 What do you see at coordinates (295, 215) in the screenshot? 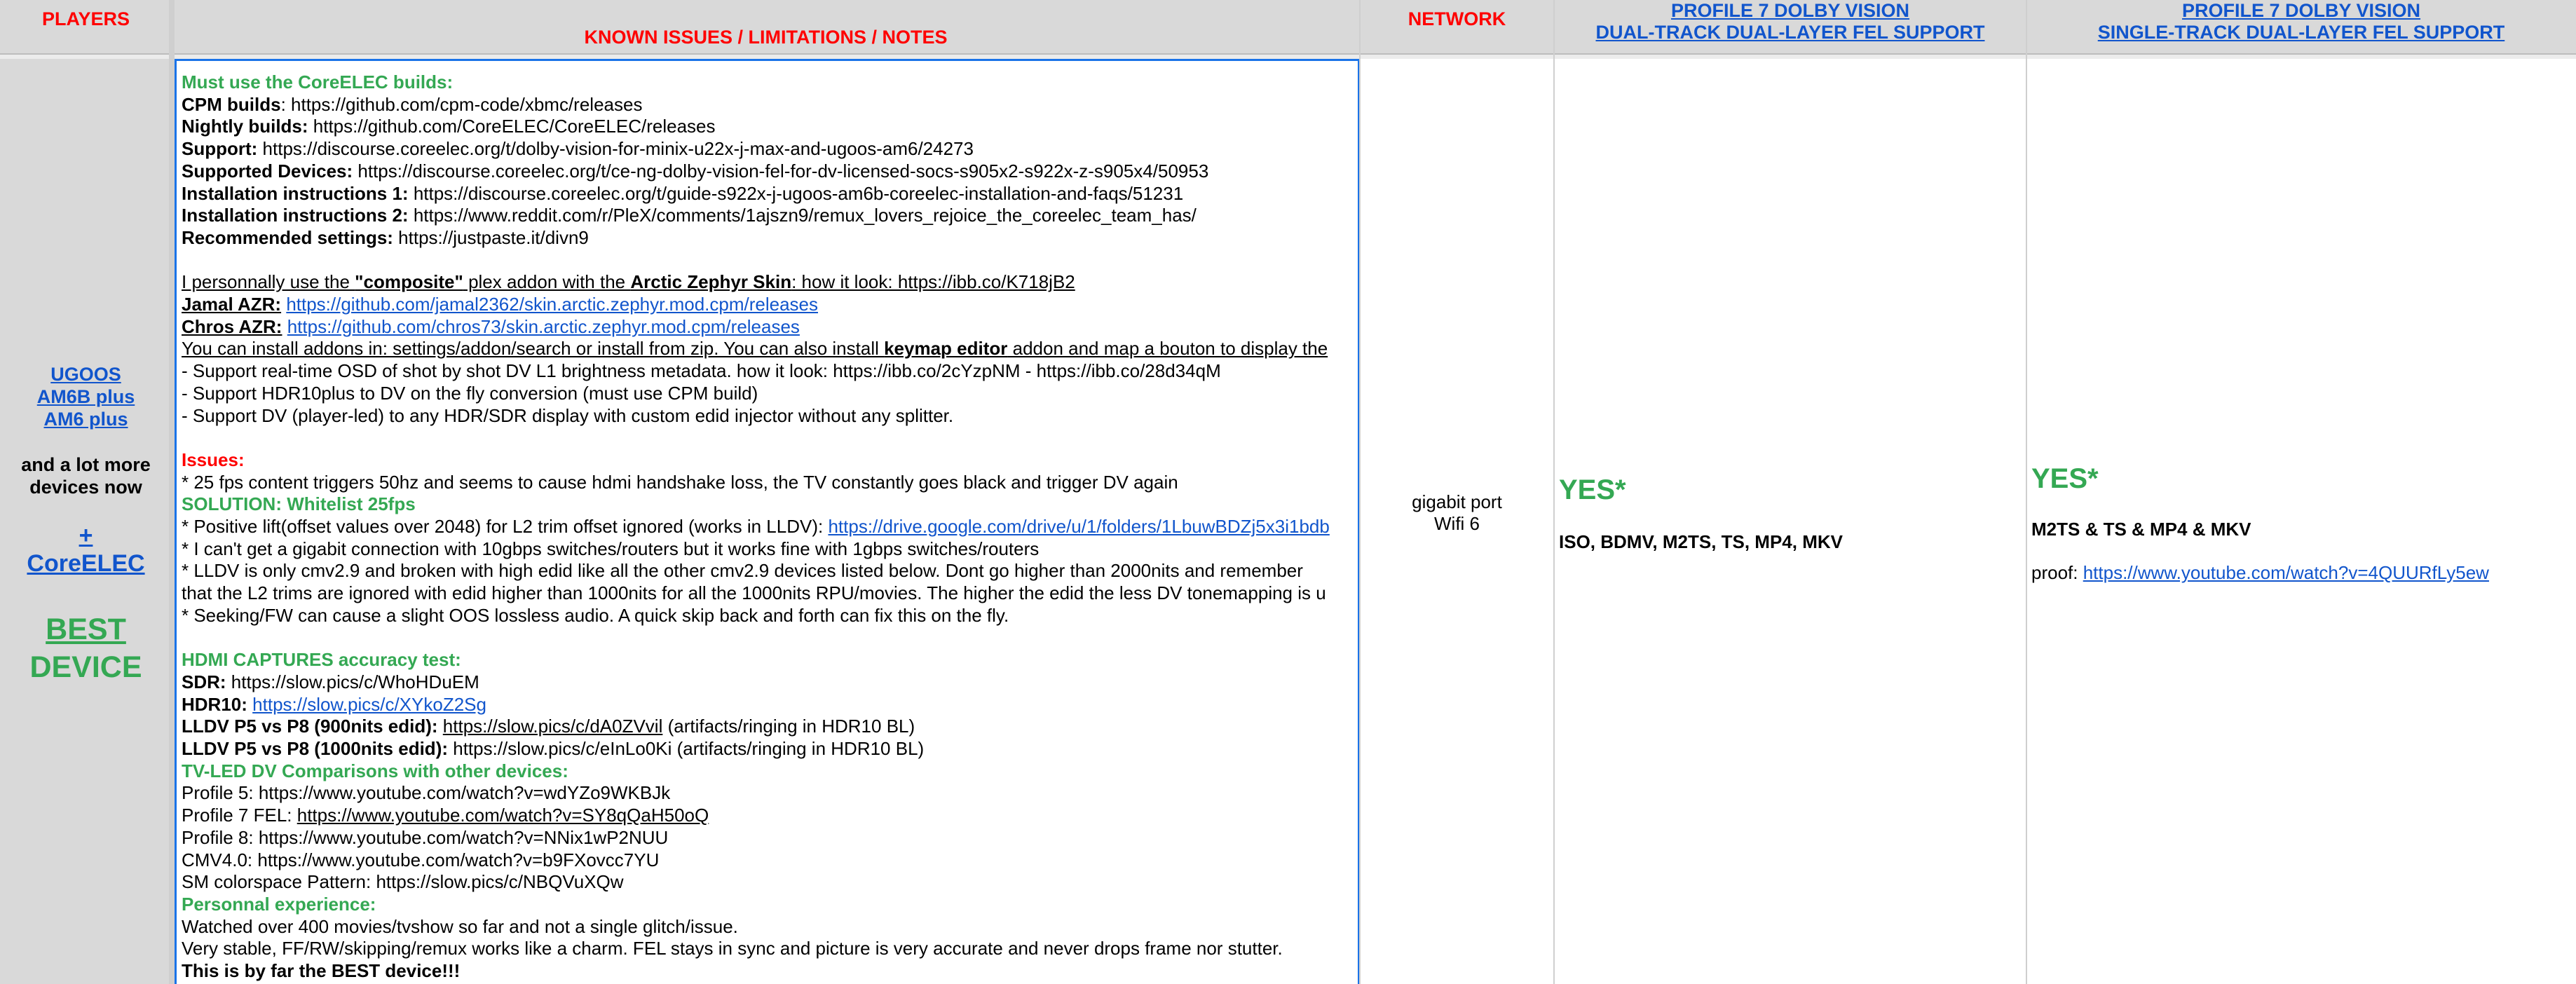
I see `installation-2-label: Installation instructions 2:` at bounding box center [295, 215].